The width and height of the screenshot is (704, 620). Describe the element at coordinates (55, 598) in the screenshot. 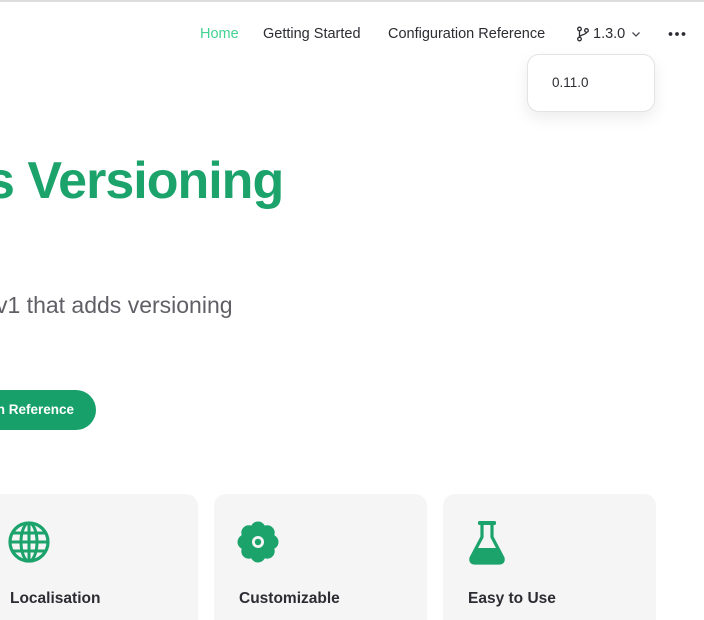

I see `feature-title: Localisation` at that location.